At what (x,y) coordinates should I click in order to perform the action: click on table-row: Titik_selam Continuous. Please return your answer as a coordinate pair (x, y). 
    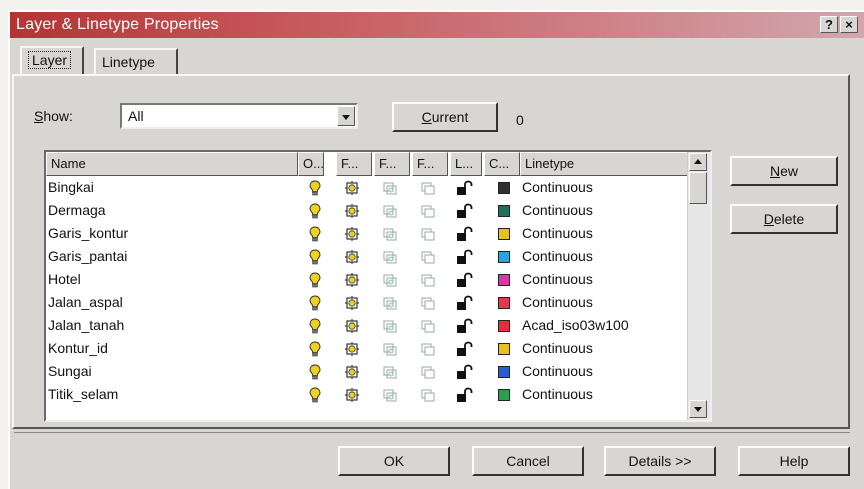
    Looking at the image, I should click on (366, 394).